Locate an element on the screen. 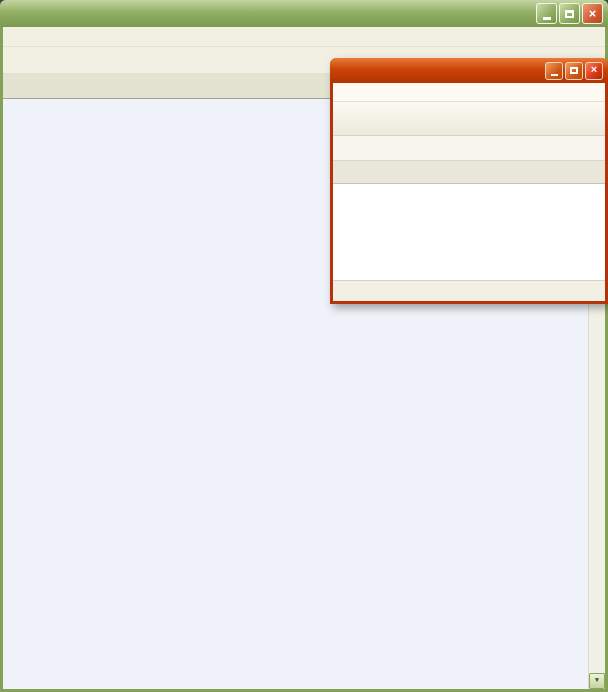 Image resolution: width=608 pixels, height=692 pixels. ff-window-buttons: × is located at coordinates (574, 70).